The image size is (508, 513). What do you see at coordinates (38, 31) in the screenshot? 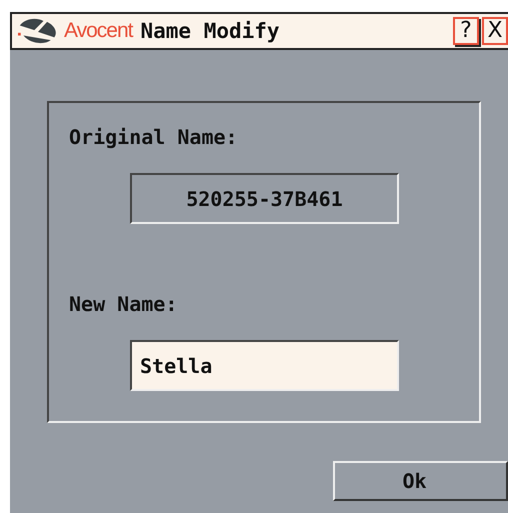
I see `logo-icon` at bounding box center [38, 31].